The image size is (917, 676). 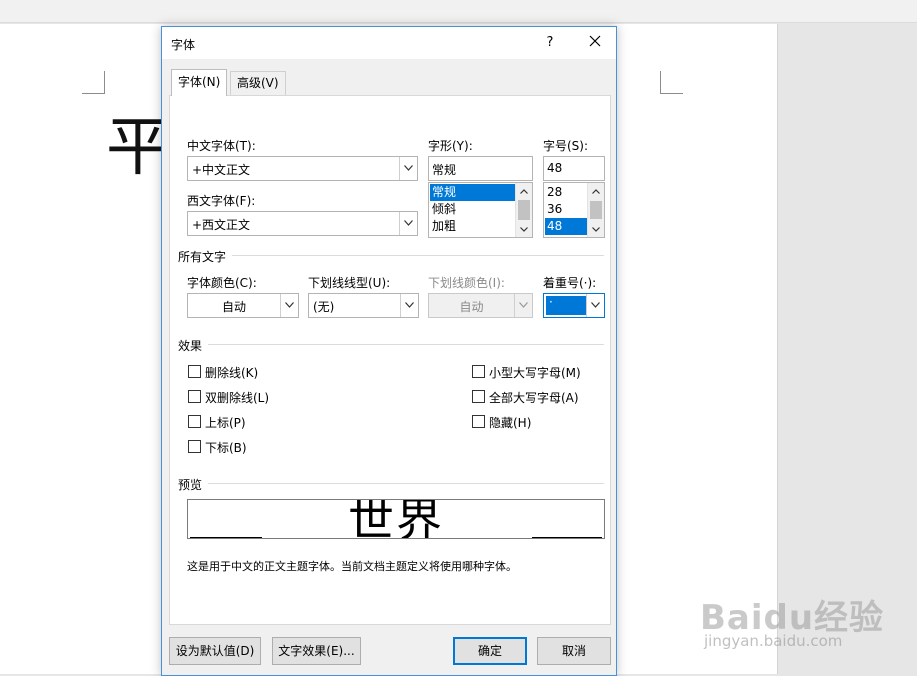 What do you see at coordinates (302, 168) in the screenshot?
I see `chinese-font-combo: +中文正文` at bounding box center [302, 168].